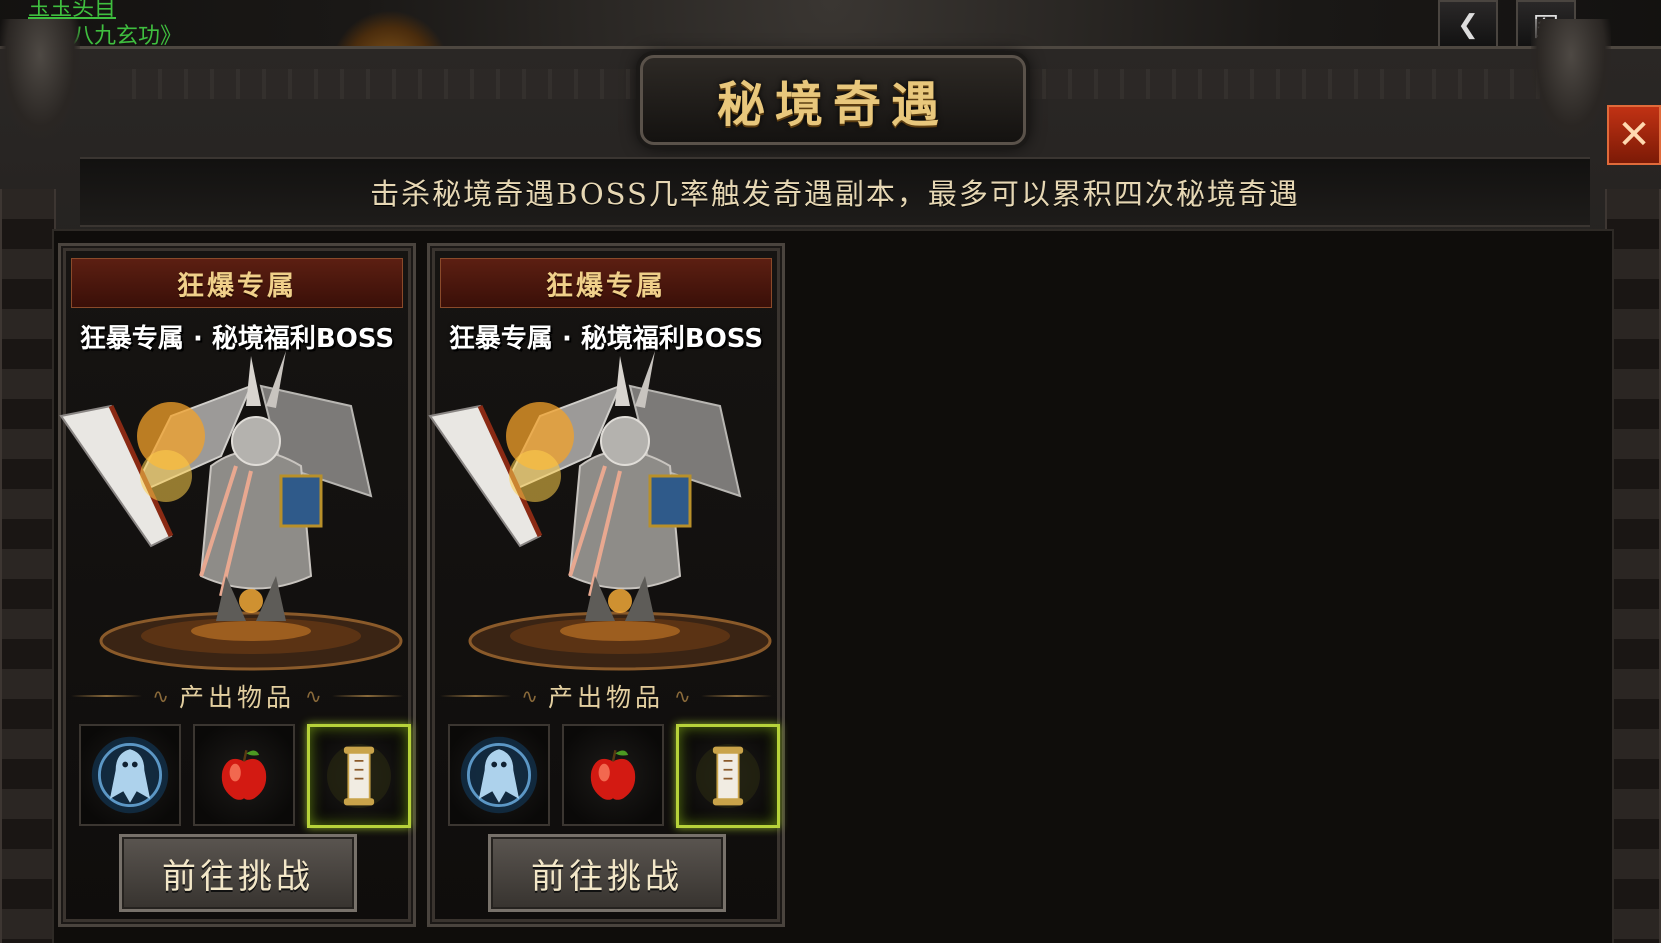 This screenshot has height=943, width=1661. Describe the element at coordinates (28, 566) in the screenshot. I see `left-pillar-decoration` at that location.